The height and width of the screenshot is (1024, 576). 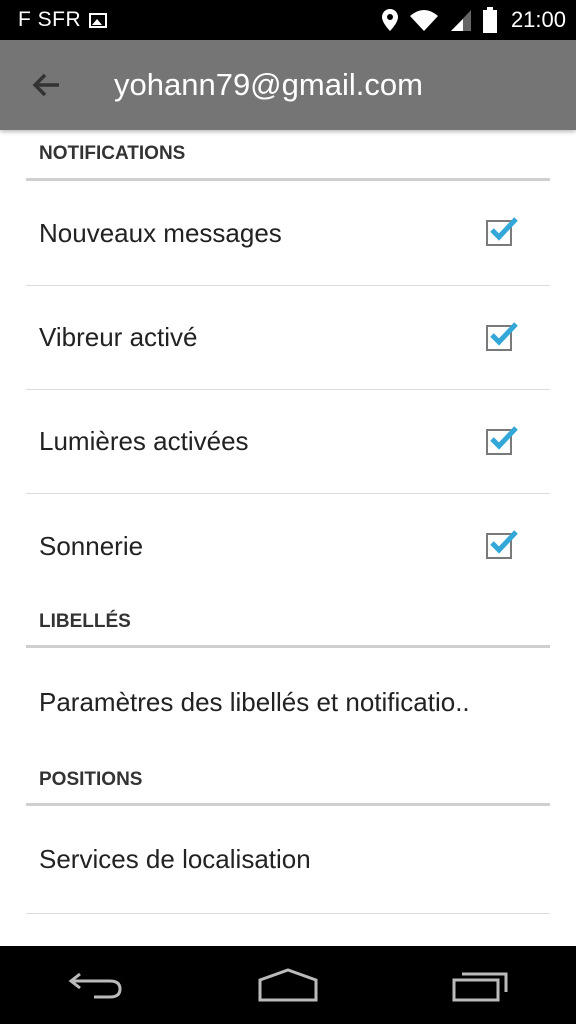 I want to click on account-title: yohann79@gmail.com, so click(x=268, y=84).